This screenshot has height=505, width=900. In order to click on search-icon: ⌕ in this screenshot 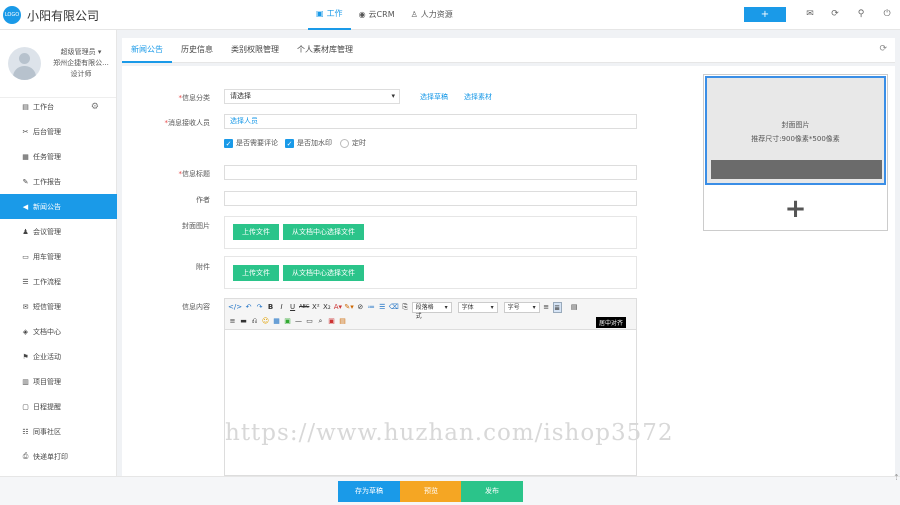, I will do `click(320, 321)`.